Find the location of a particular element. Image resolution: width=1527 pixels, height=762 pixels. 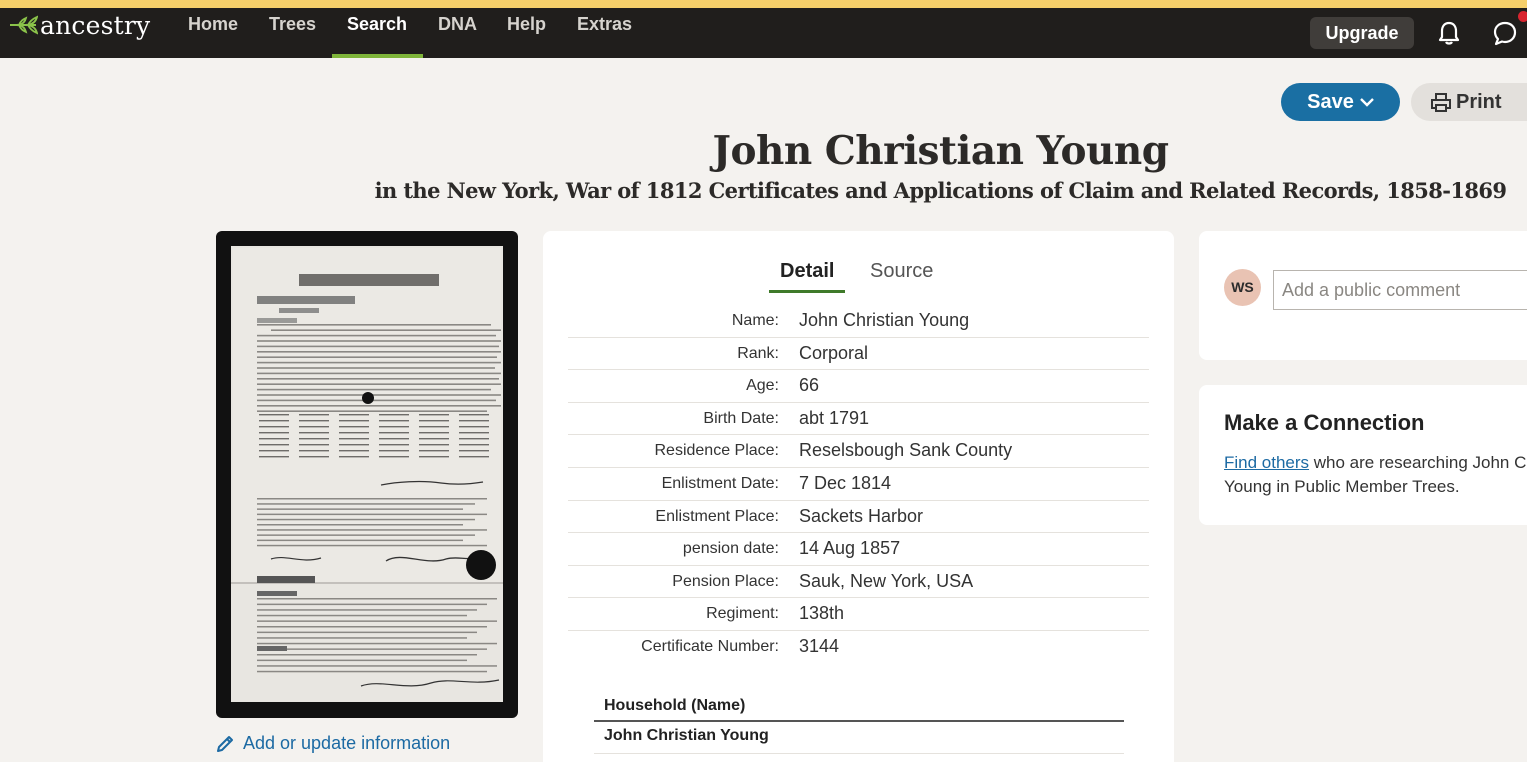

document-scan-image is located at coordinates (367, 474).